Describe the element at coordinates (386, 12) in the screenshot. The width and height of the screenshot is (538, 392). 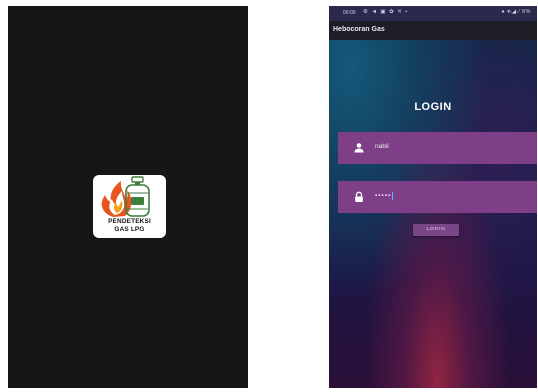
I see `notification-icons: ⚙ ◄ ▣ ✿ ✕ •` at that location.